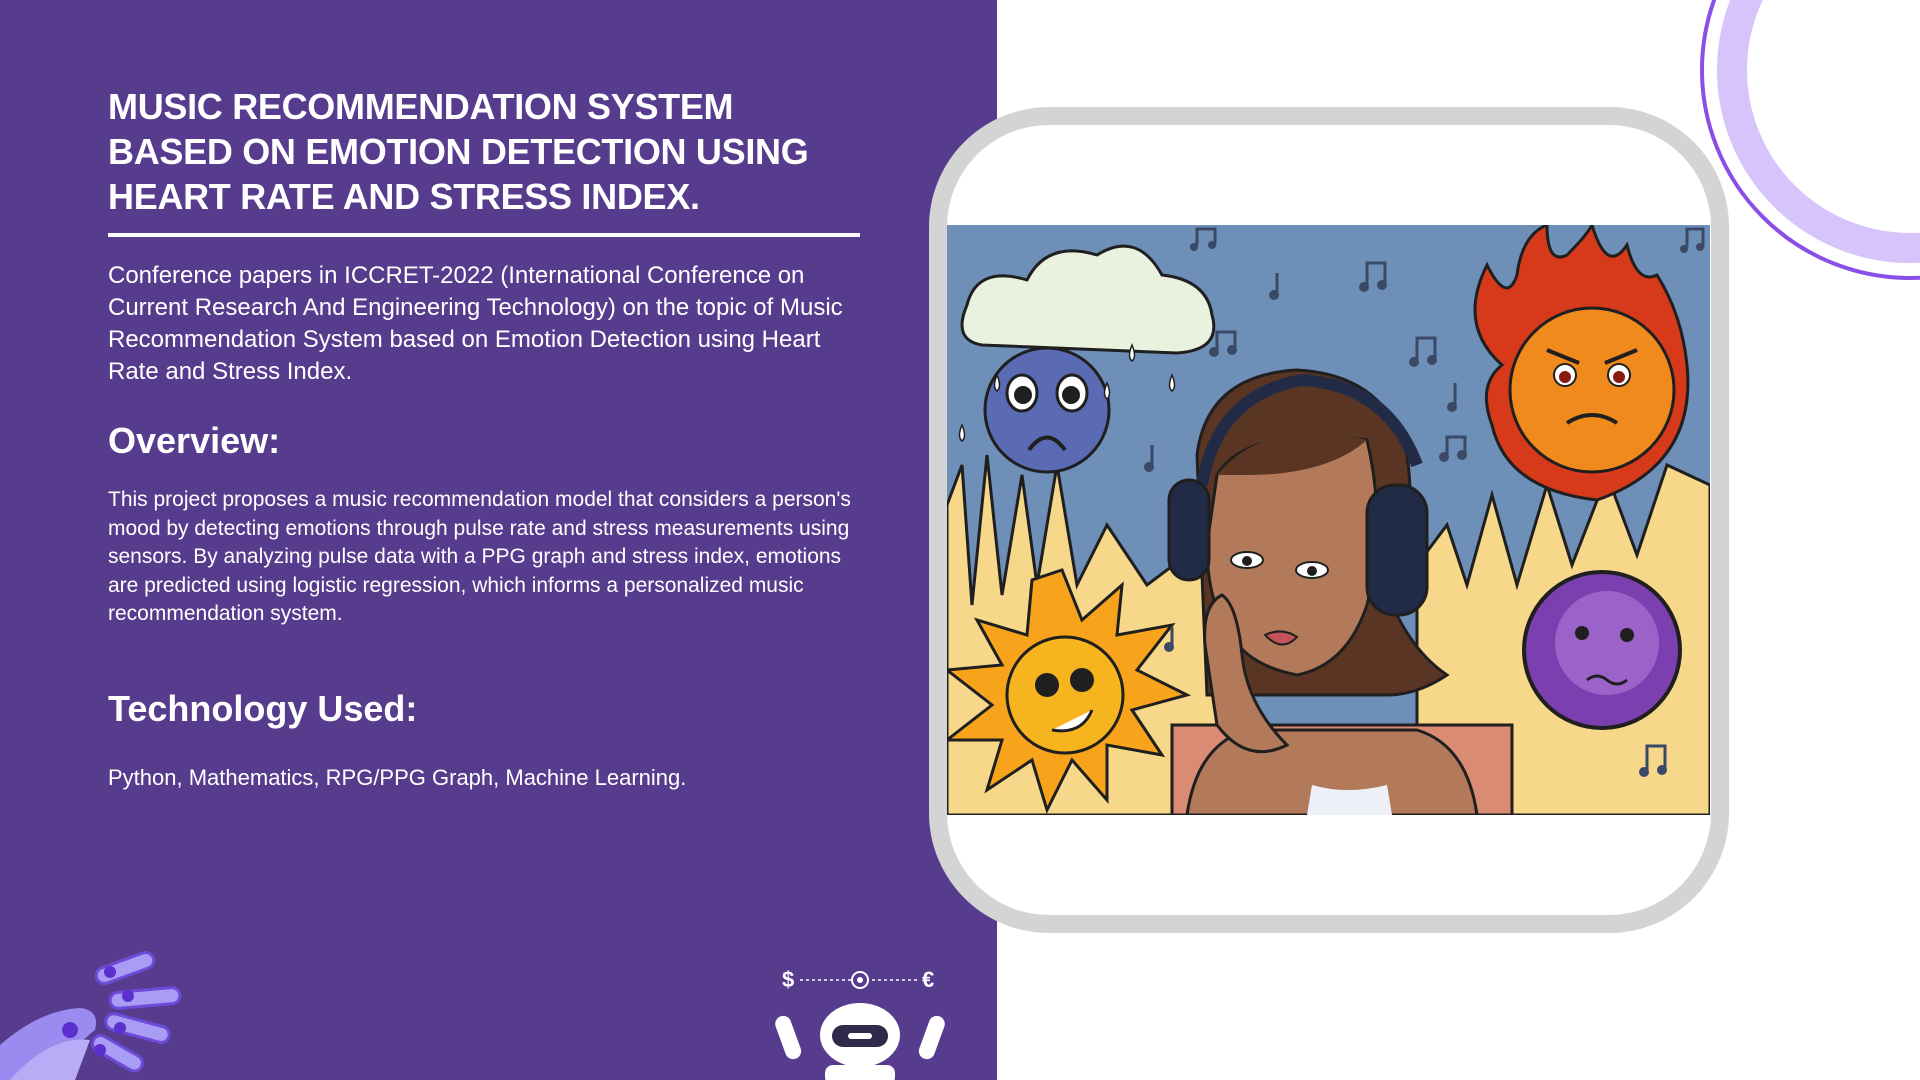  Describe the element at coordinates (860, 980) in the screenshot. I see `gear-icon` at that location.